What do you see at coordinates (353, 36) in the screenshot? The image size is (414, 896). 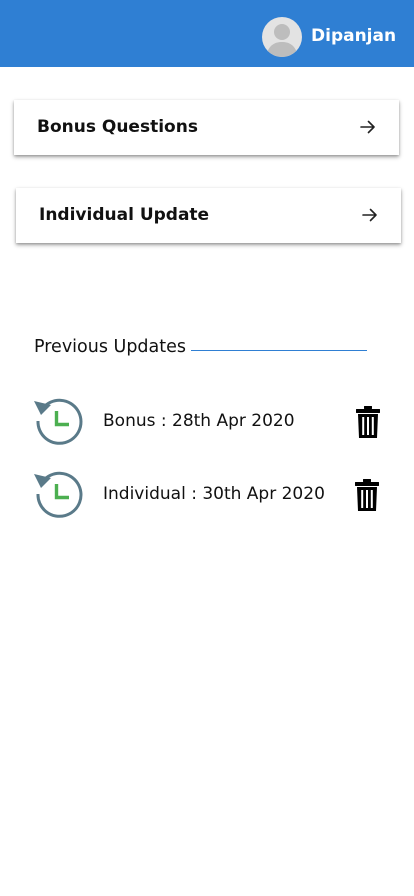 I see `username-label: Dipanjan` at bounding box center [353, 36].